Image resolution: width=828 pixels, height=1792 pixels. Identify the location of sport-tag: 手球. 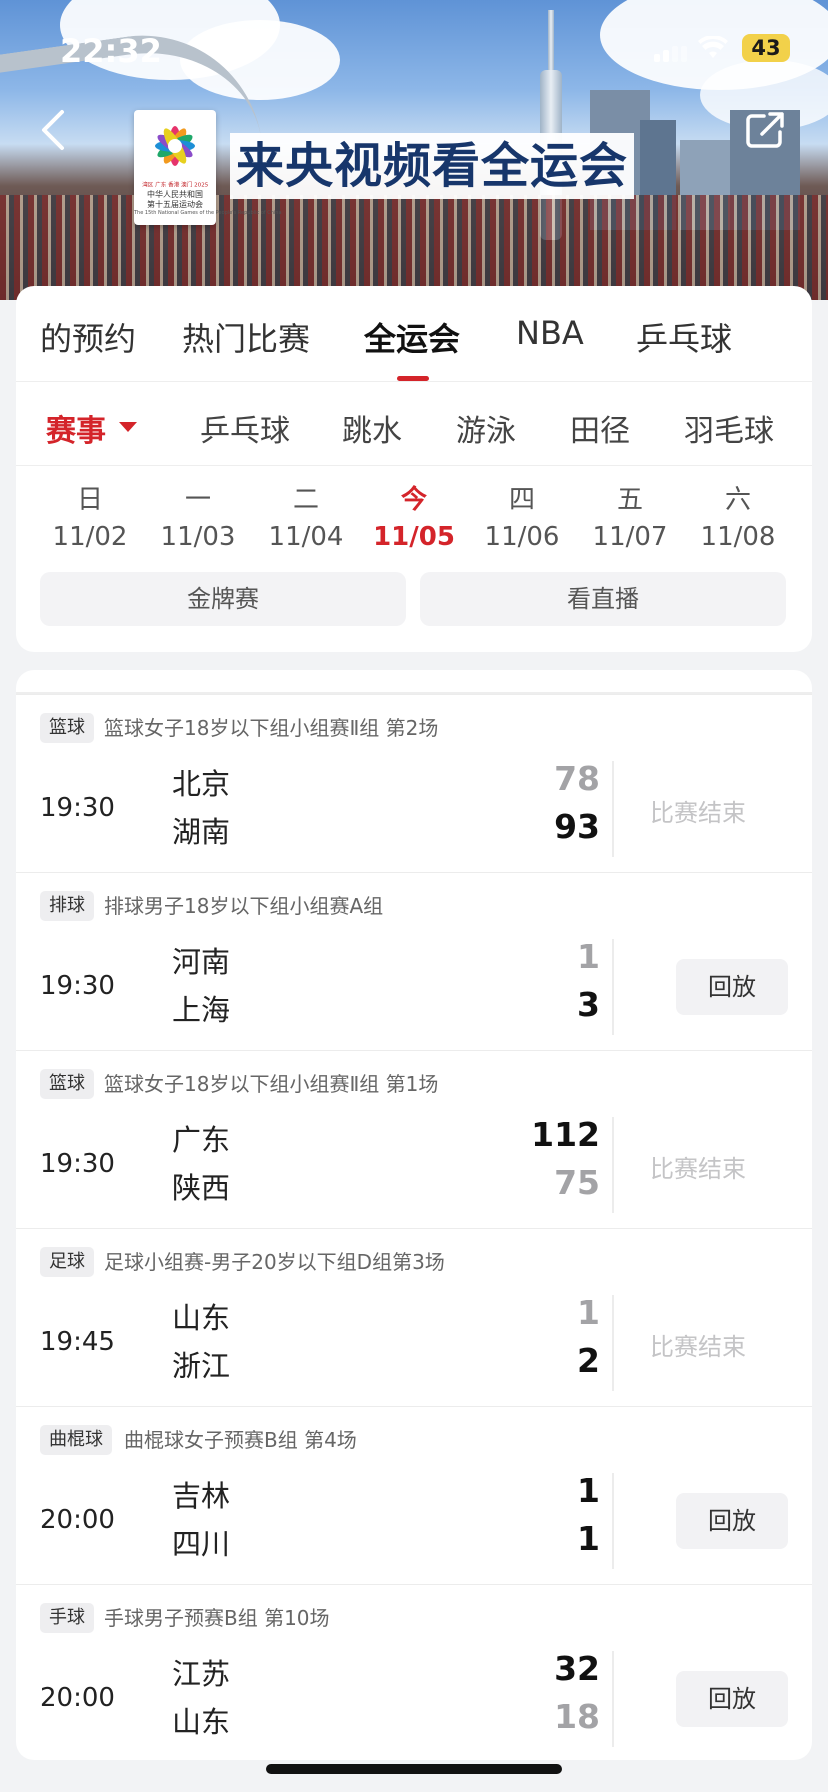
(67, 1618).